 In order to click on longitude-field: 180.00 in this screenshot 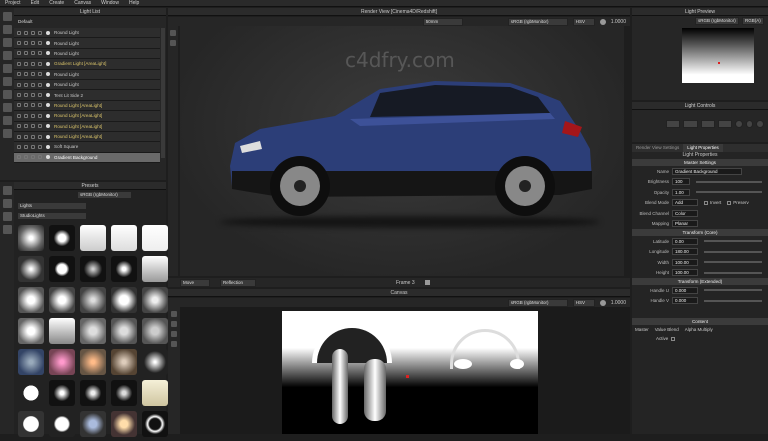, I will do `click(685, 252)`.